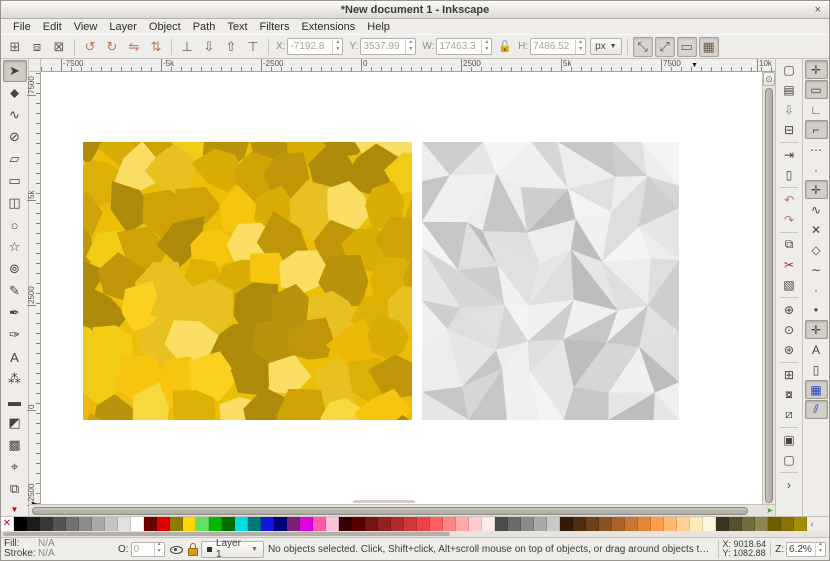  What do you see at coordinates (85, 524) in the screenshot?
I see `swatch-8c8c8c` at bounding box center [85, 524].